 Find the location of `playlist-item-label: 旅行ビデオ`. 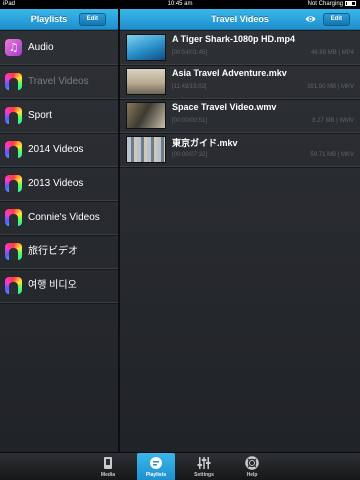

playlist-item-label: 旅行ビデオ is located at coordinates (53, 251).